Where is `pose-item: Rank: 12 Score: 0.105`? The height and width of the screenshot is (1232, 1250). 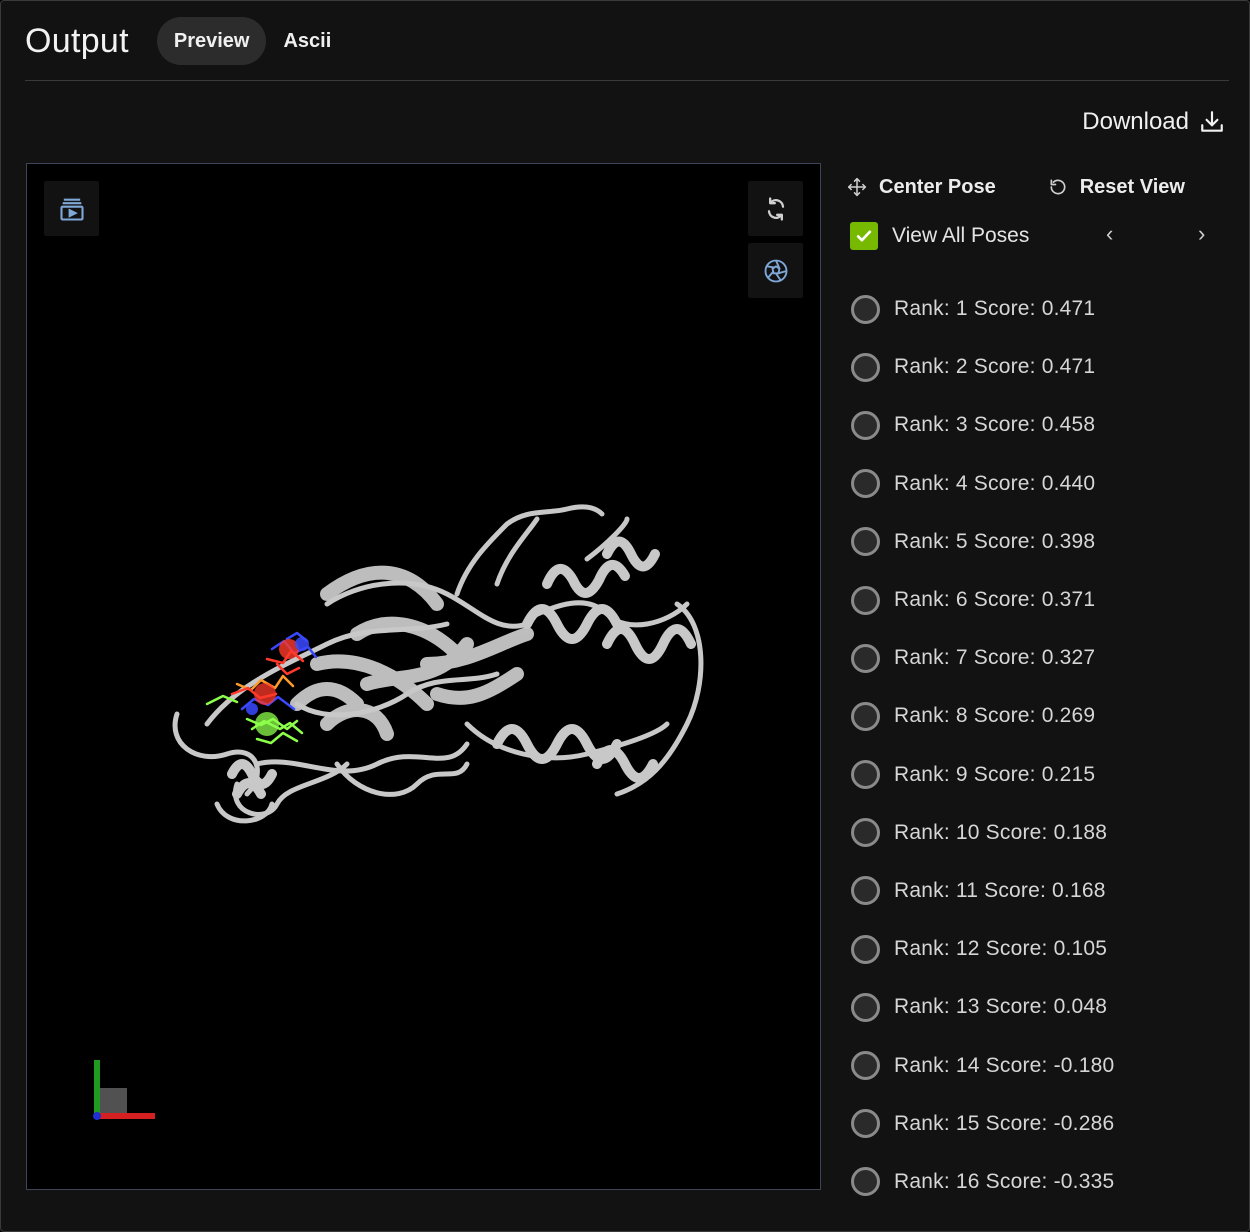 pose-item: Rank: 12 Score: 0.105 is located at coordinates (1037, 949).